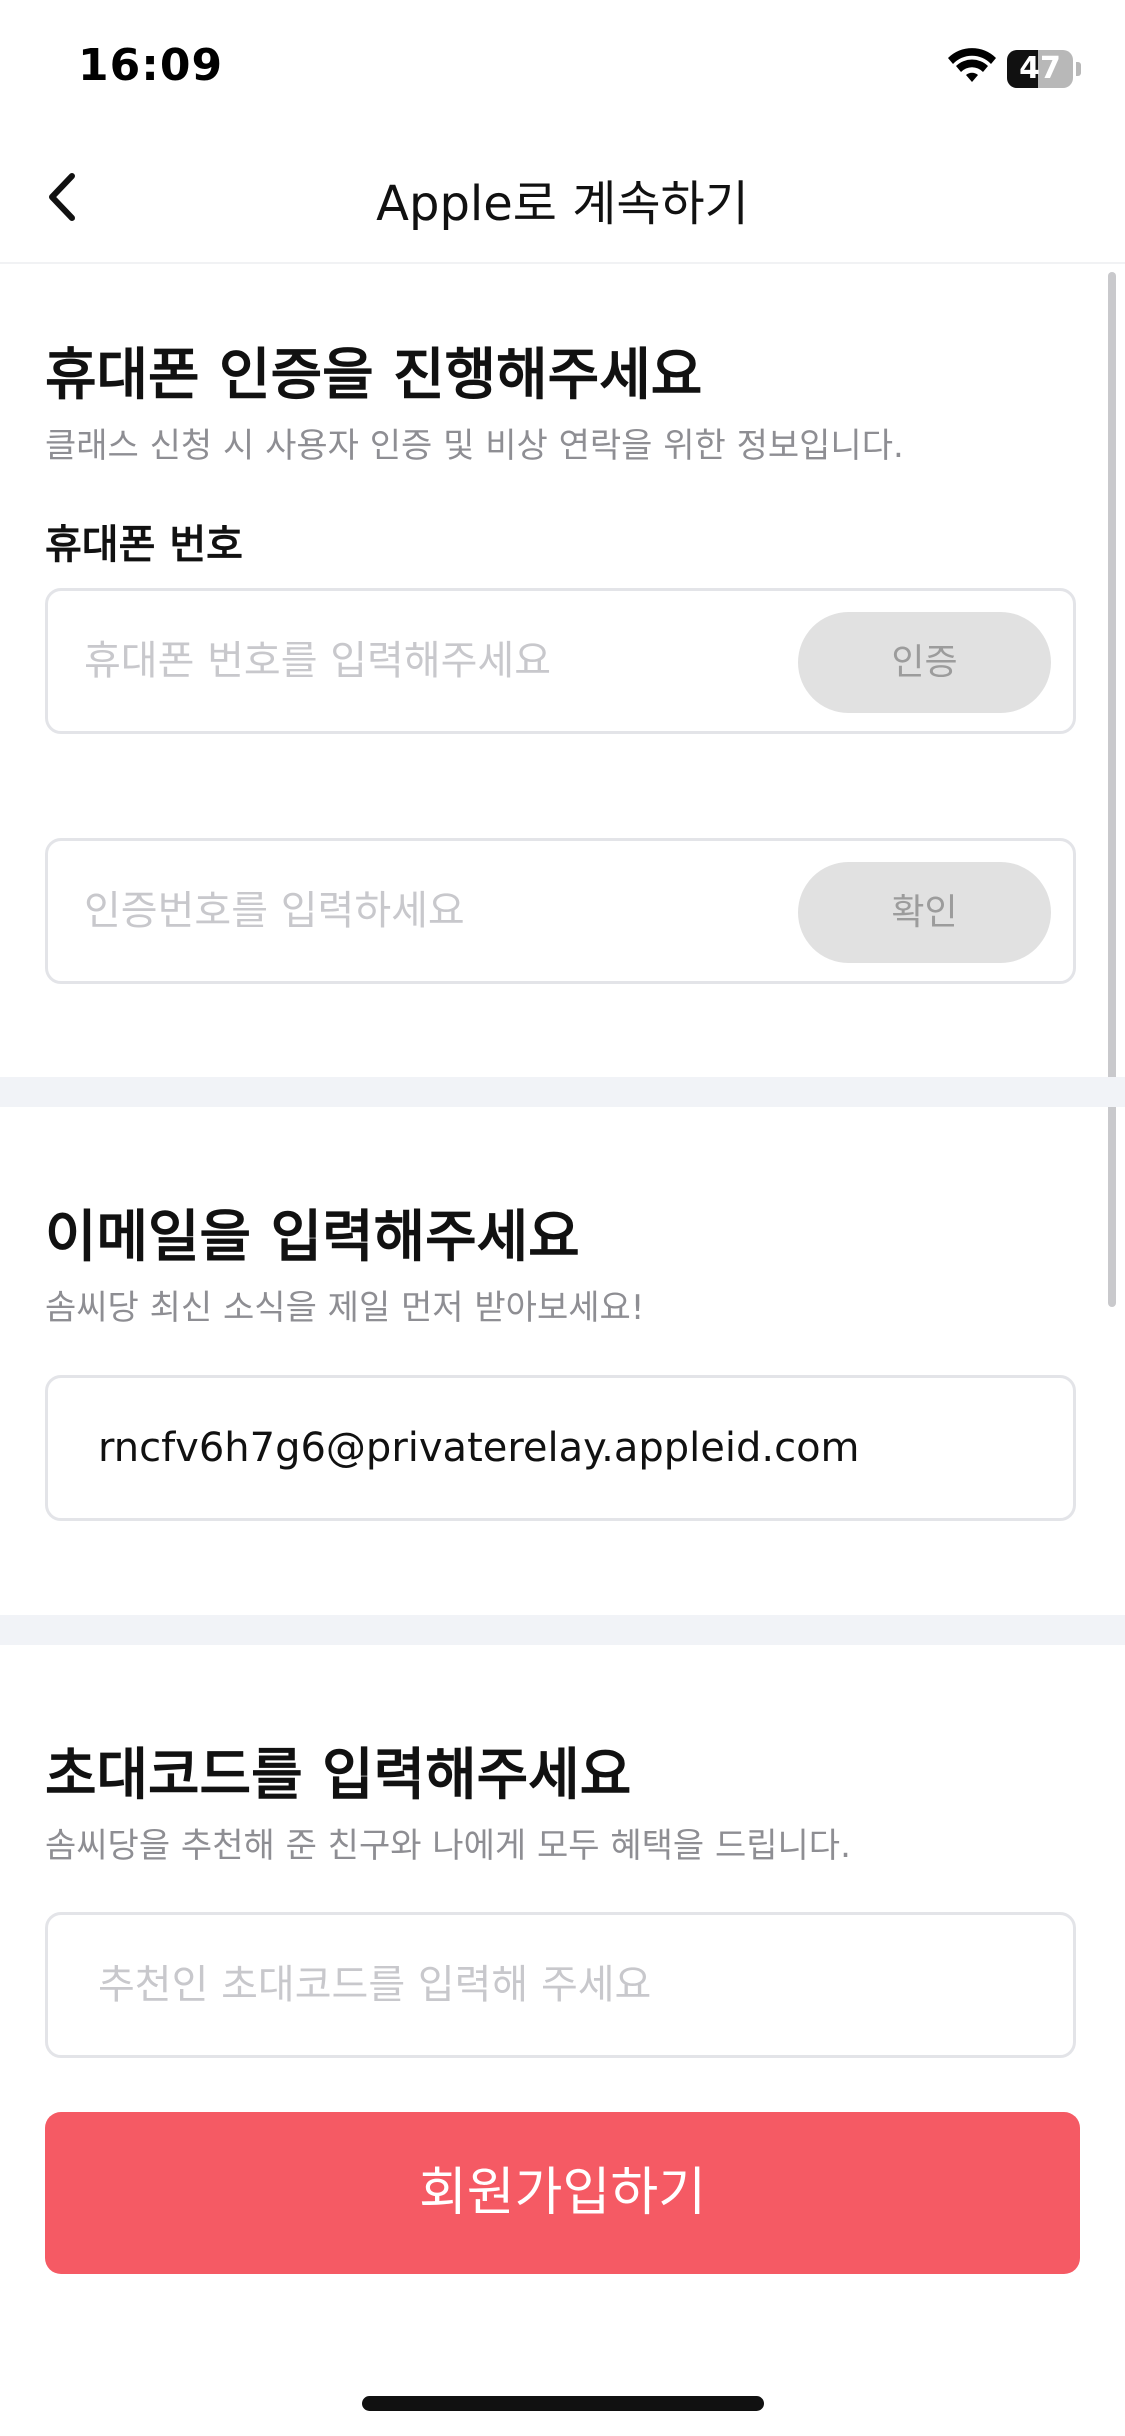 Image resolution: width=1125 pixels, height=2436 pixels. What do you see at coordinates (312, 1237) in the screenshot?
I see `email-section-title: 이메일을 입력해주세요` at bounding box center [312, 1237].